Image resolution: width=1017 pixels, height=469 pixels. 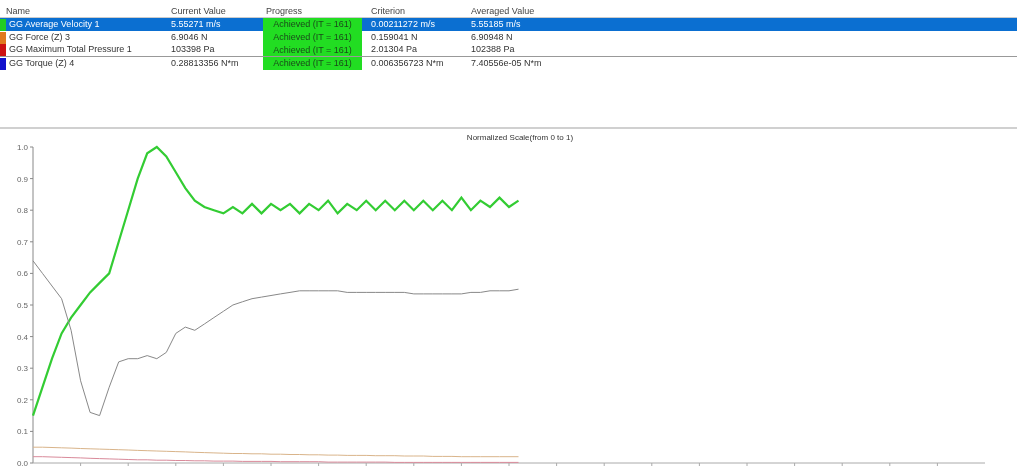 I want to click on table-row: GG Average Velocity 1 5.55271 m/s Achieved (IT = 161) 0.00211272 m/s 5.55185 m/s, so click(x=508, y=24).